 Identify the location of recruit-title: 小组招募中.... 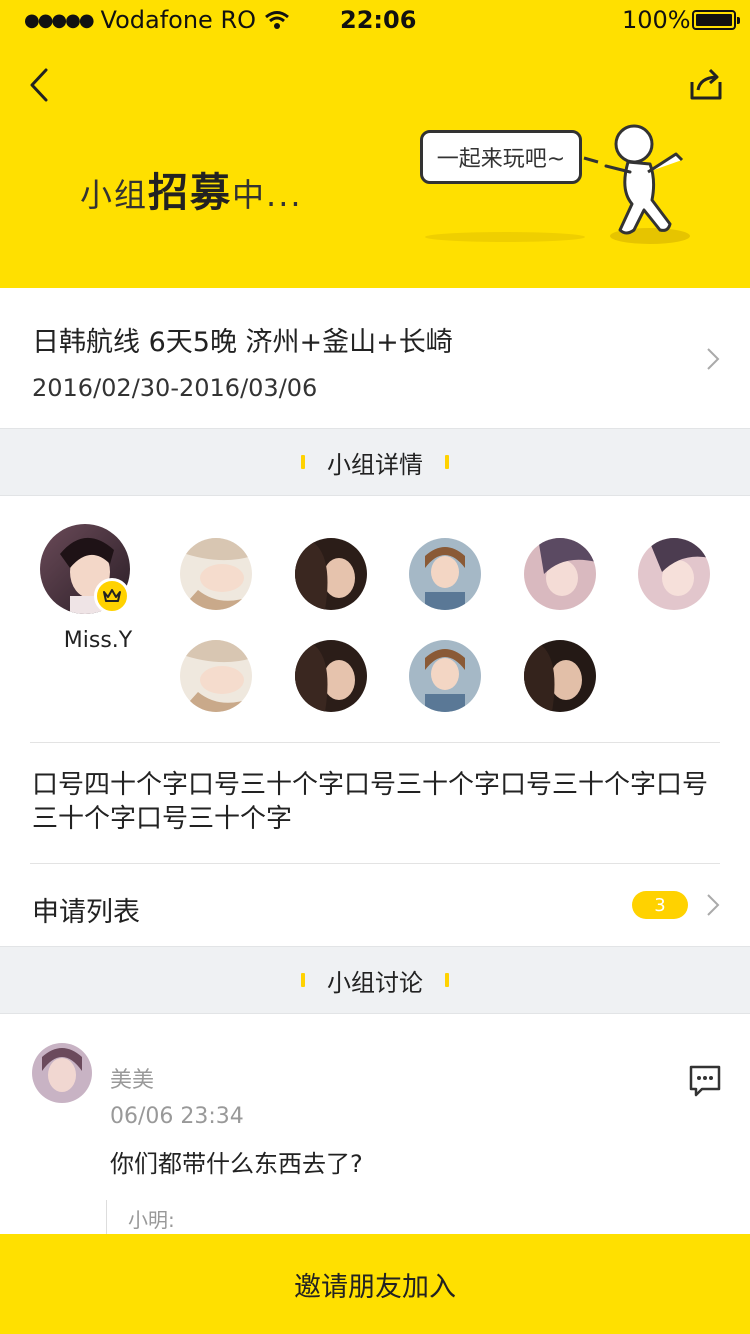
(191, 189).